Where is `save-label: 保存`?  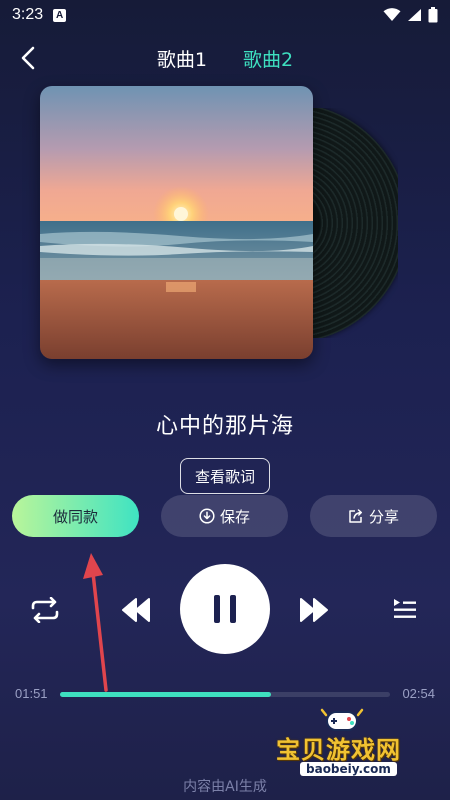
save-label: 保存 is located at coordinates (234, 516).